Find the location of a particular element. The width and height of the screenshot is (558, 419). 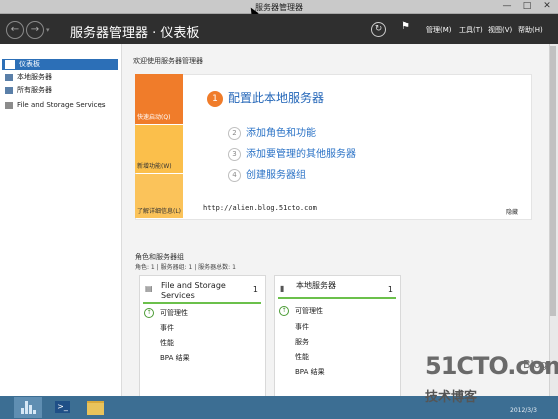

tile-learn-more: 了解详细信息(L) is located at coordinates (159, 196).